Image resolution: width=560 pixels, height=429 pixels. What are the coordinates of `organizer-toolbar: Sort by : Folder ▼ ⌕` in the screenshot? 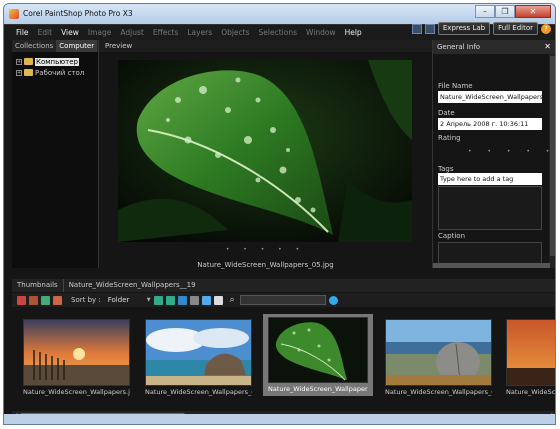 It's located at (283, 300).